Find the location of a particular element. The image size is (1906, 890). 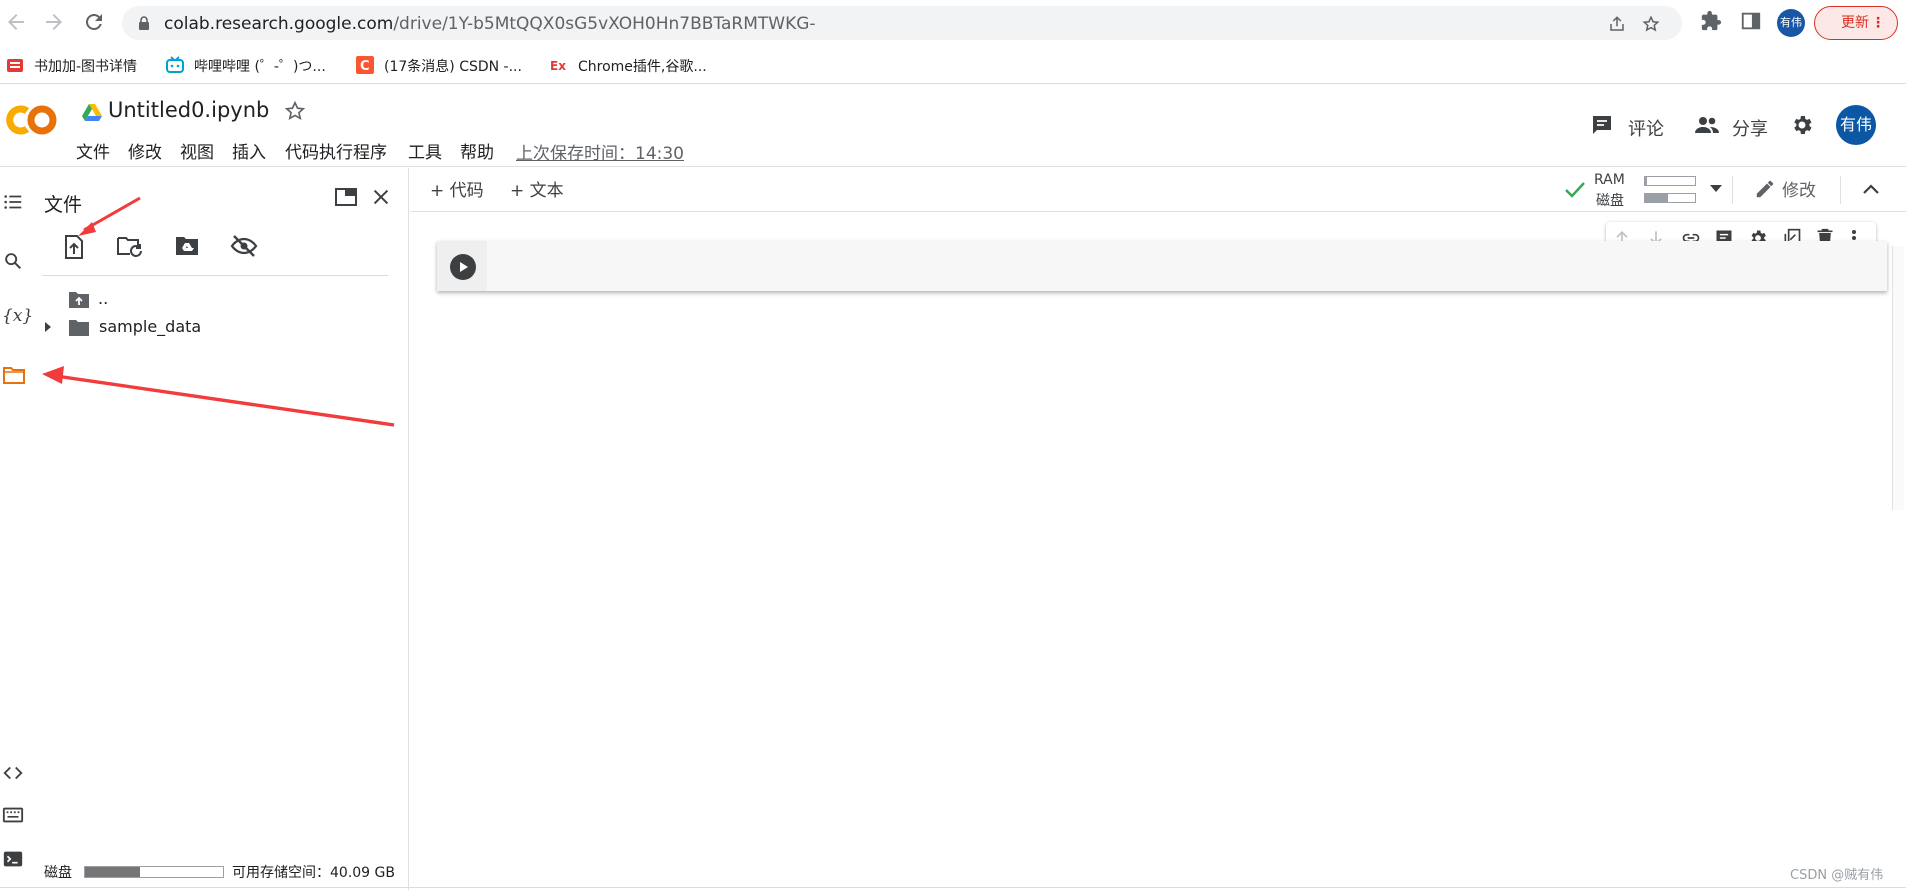

colab-logo-icon is located at coordinates (32, 120).